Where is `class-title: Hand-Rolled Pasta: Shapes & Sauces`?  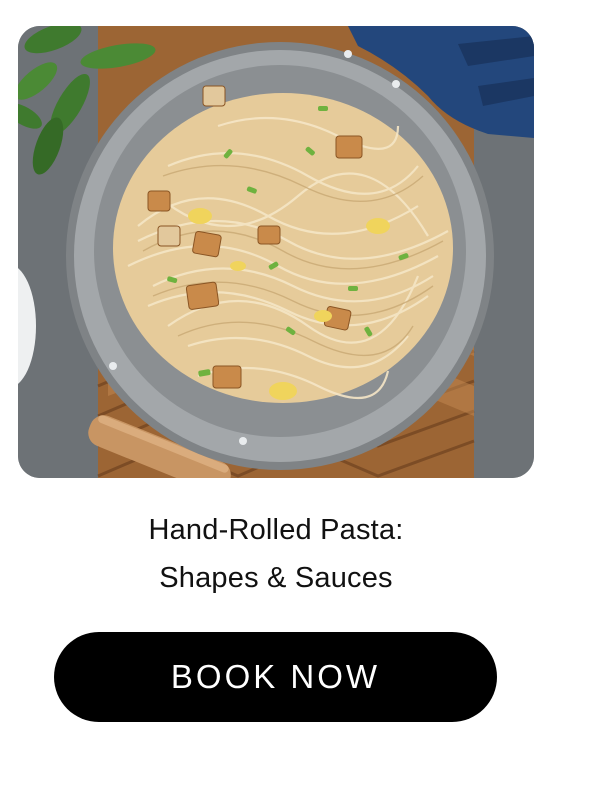
class-title: Hand-Rolled Pasta: Shapes & Sauces is located at coordinates (276, 554).